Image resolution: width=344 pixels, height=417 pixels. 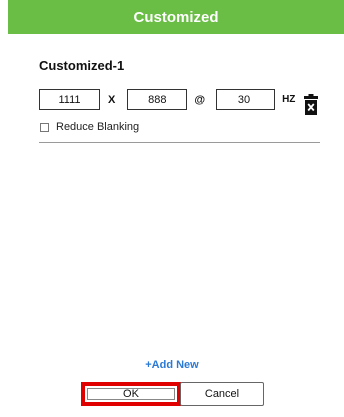 What do you see at coordinates (82, 65) in the screenshot?
I see `entry-title: Customized-1` at bounding box center [82, 65].